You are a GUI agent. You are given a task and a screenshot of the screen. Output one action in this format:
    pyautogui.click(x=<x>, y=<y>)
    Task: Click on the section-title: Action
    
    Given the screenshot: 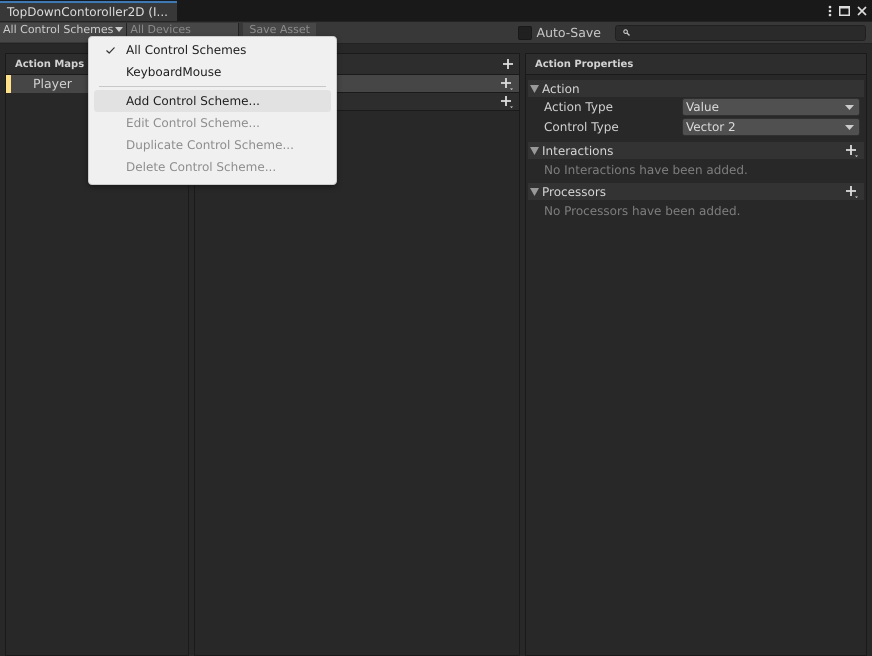 What is the action you would take?
    pyautogui.click(x=561, y=89)
    